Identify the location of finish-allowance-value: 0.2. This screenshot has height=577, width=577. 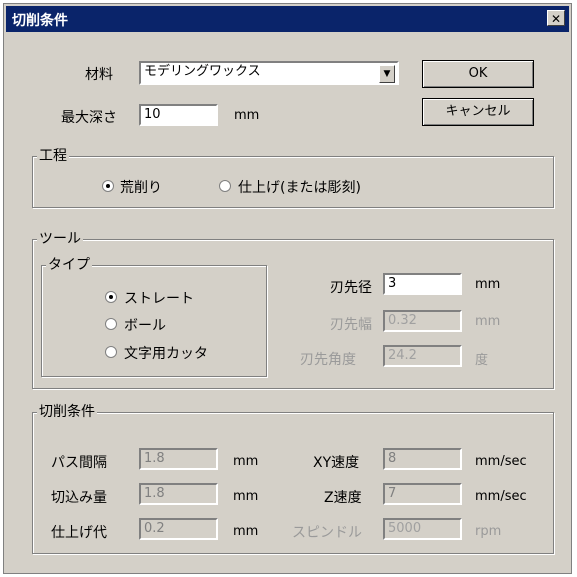
(154, 528).